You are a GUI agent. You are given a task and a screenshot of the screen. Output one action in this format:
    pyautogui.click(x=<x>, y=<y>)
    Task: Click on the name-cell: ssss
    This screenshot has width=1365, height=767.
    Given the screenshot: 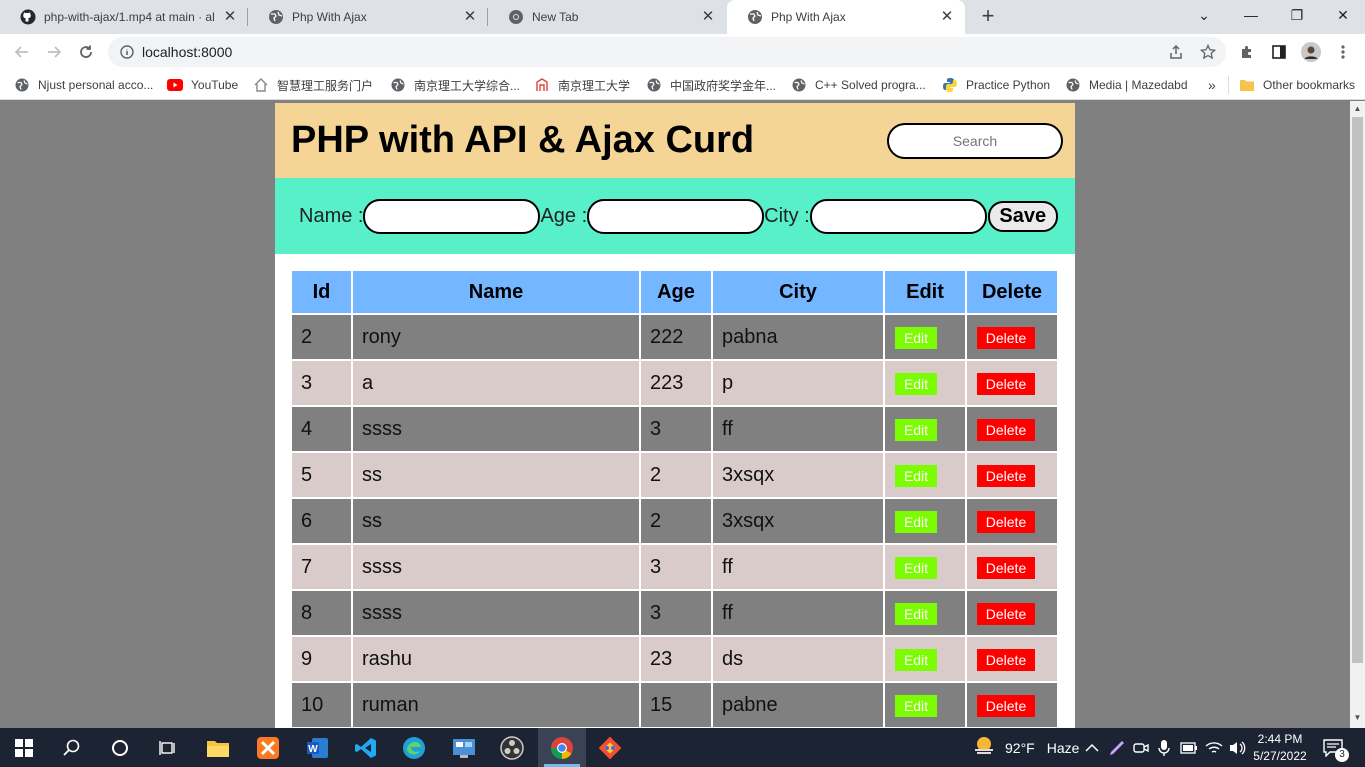 What is the action you would take?
    pyautogui.click(x=496, y=429)
    